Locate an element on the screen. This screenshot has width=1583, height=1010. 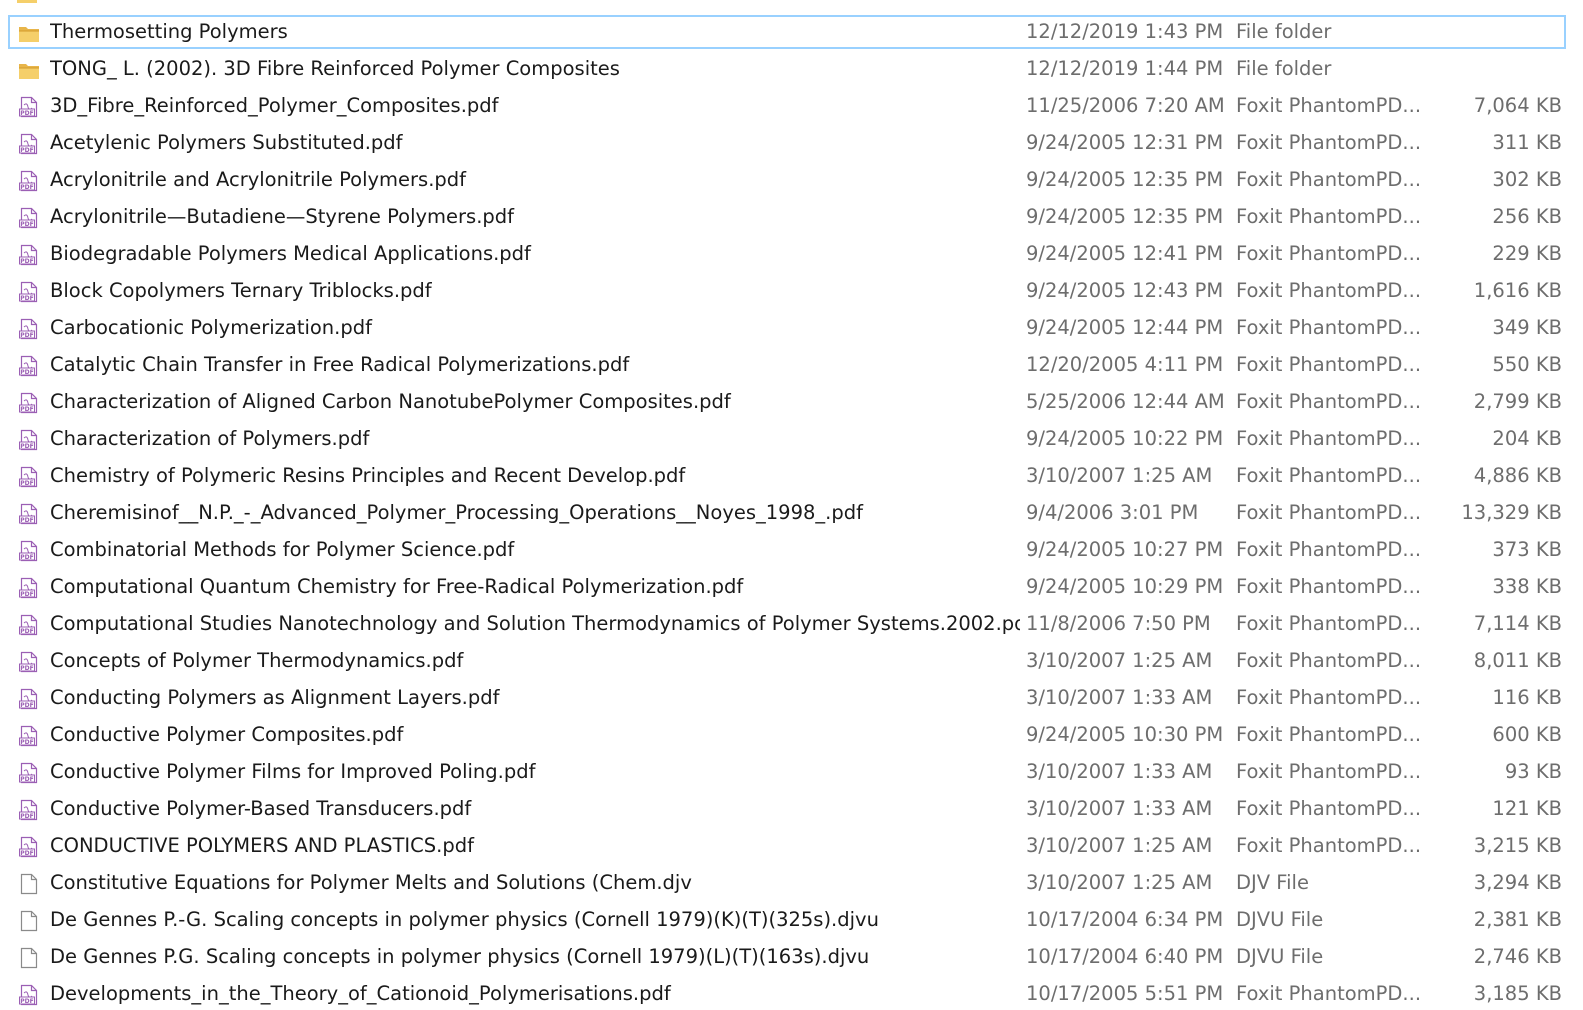
file-size: 116 KB is located at coordinates (1527, 697).